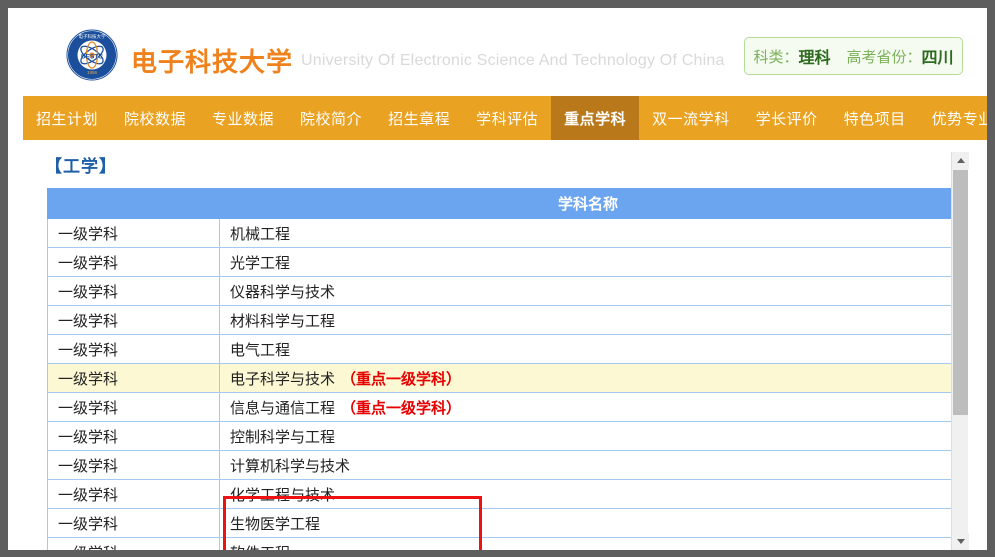 This screenshot has width=995, height=557. I want to click on table-row: 一级学科 计算机科学与技术, so click(502, 465).